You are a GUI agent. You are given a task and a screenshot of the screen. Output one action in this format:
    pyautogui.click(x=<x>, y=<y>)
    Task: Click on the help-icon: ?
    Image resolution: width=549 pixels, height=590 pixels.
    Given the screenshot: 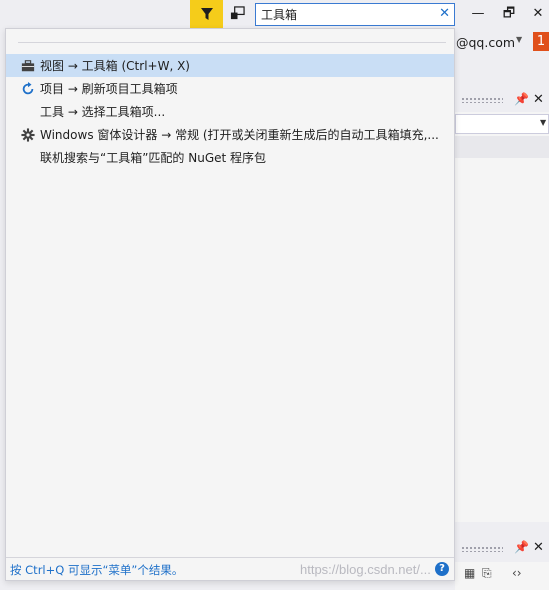 What is the action you would take?
    pyautogui.click(x=442, y=569)
    